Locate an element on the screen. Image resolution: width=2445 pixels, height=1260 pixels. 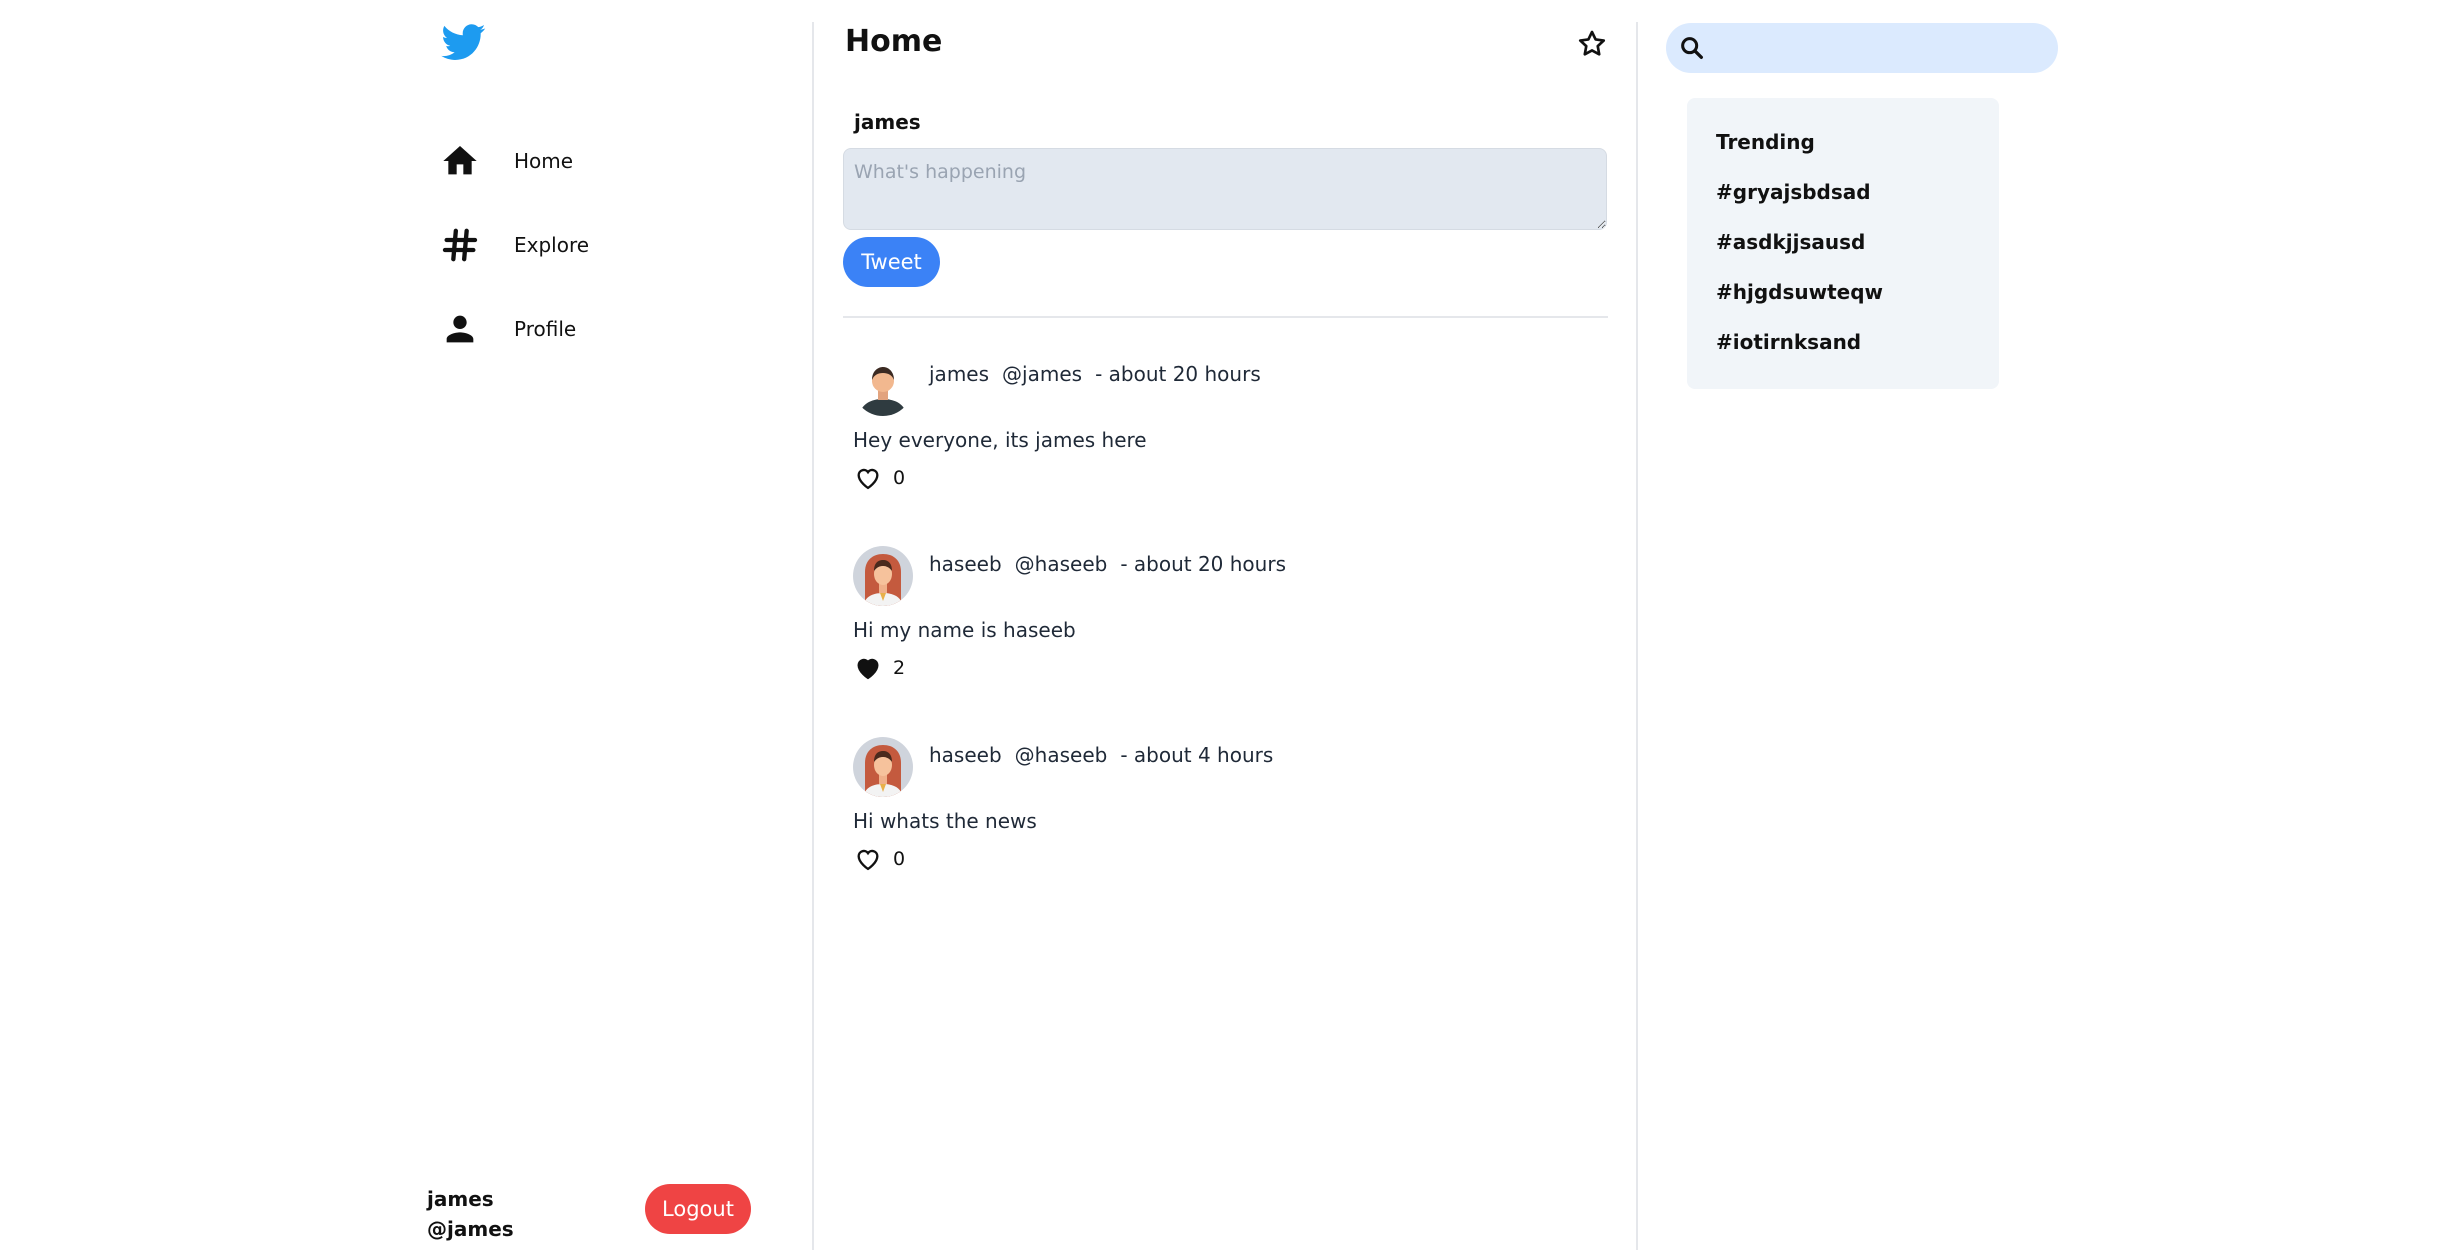
tweet-text: Hi whats the news is located at coordinates (945, 821).